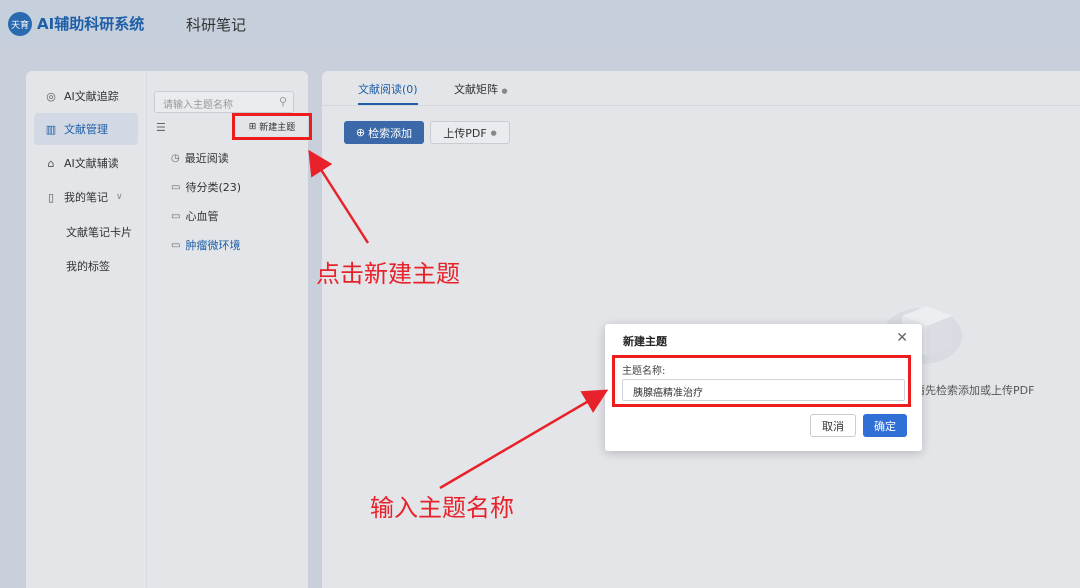  What do you see at coordinates (252, 126) in the screenshot?
I see `add-icon: ⊞` at bounding box center [252, 126].